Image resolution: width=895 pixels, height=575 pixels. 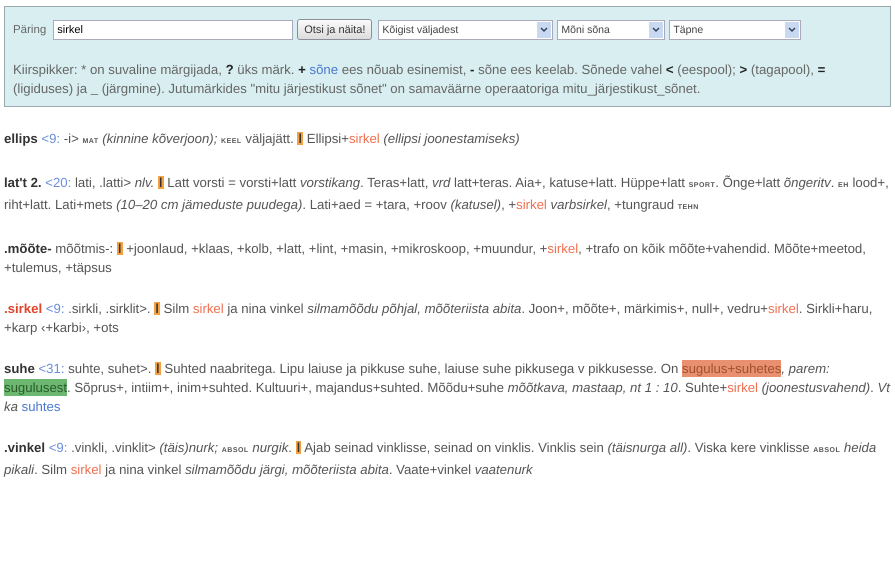 What do you see at coordinates (419, 79) in the screenshot?
I see `help-text: Kiirspikker: * on suvaline märgijada, ? üks märk. + sõne ees nõuab esinemist, - sõne ees keelab. Sõnede vahel < (eespool); > (tagapool), = (ligiduses) ja _ (järgmine). Jutumärkides "mitu järjestikust sõnet" on samaväärne operaatoriga mitu_järjestikust_sõnet.` at bounding box center [419, 79].